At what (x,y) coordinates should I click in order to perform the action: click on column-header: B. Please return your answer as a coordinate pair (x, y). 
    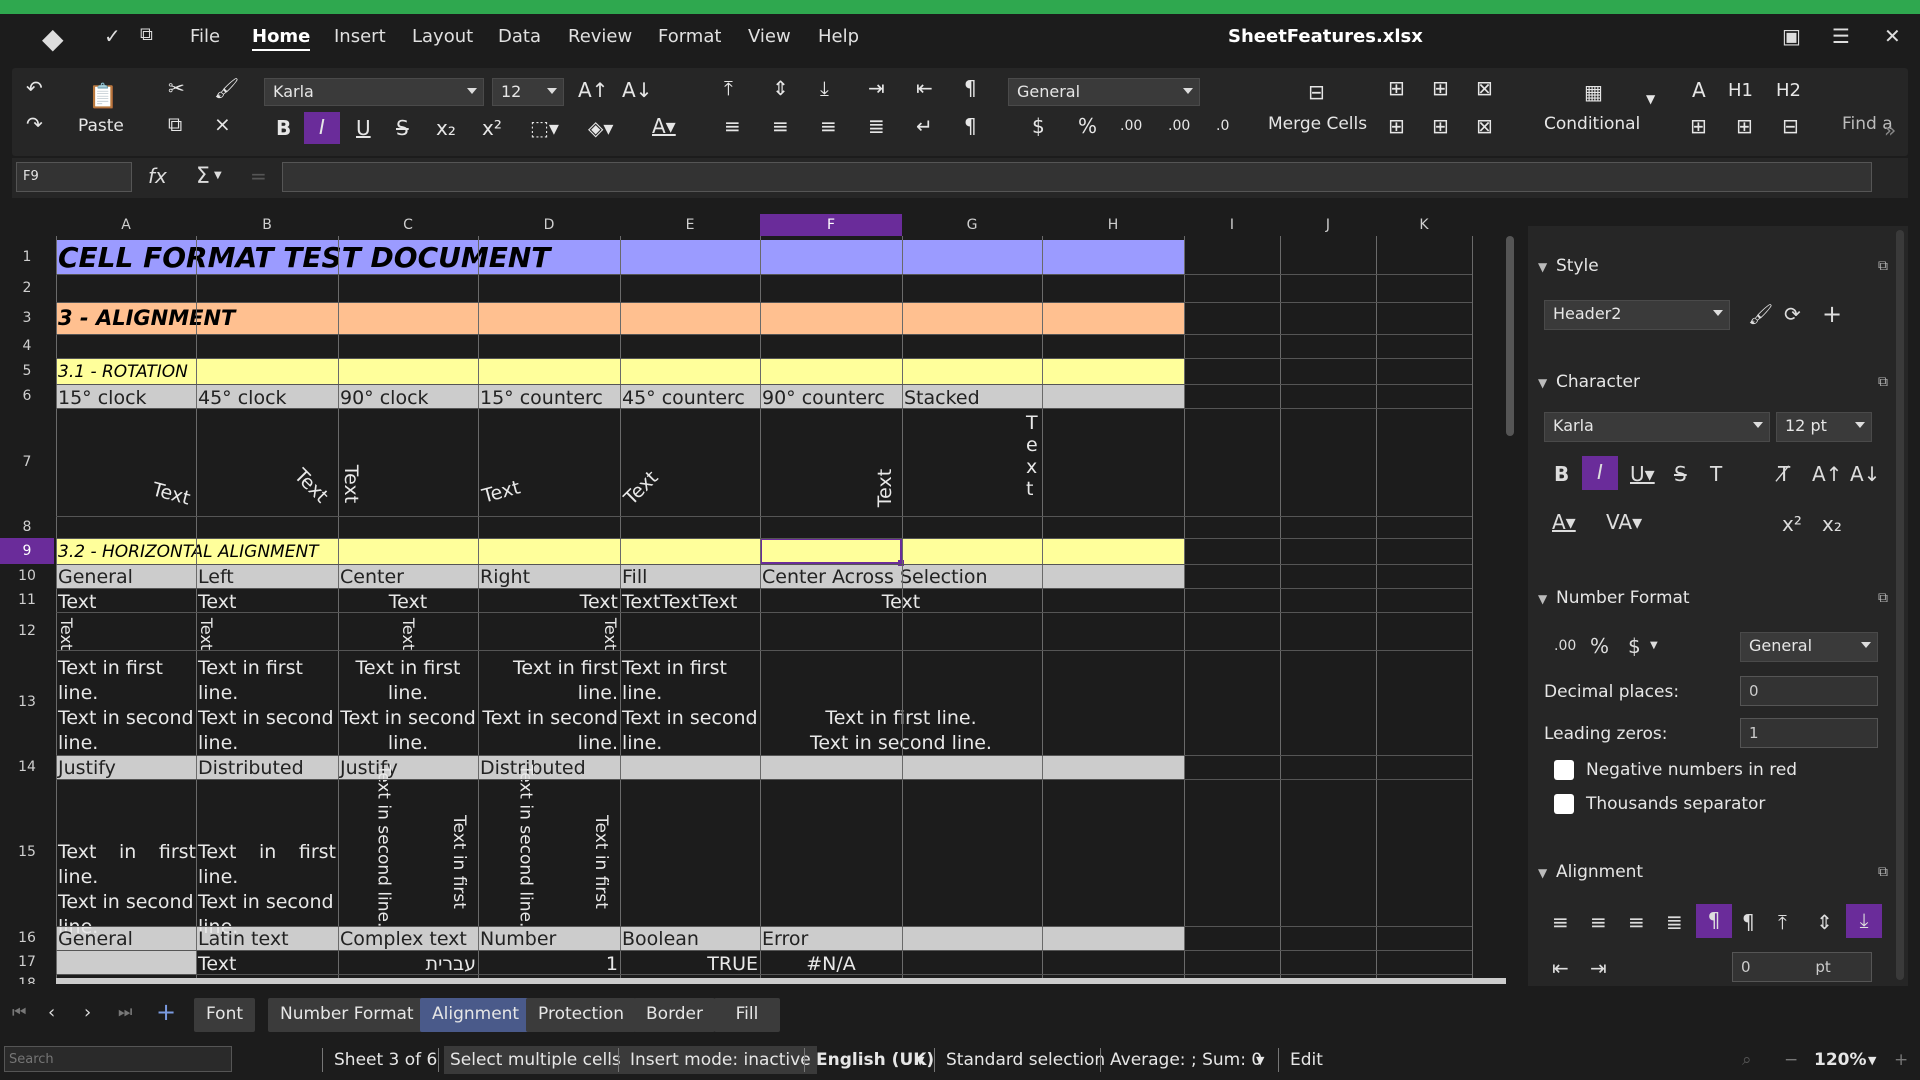
    Looking at the image, I should click on (267, 225).